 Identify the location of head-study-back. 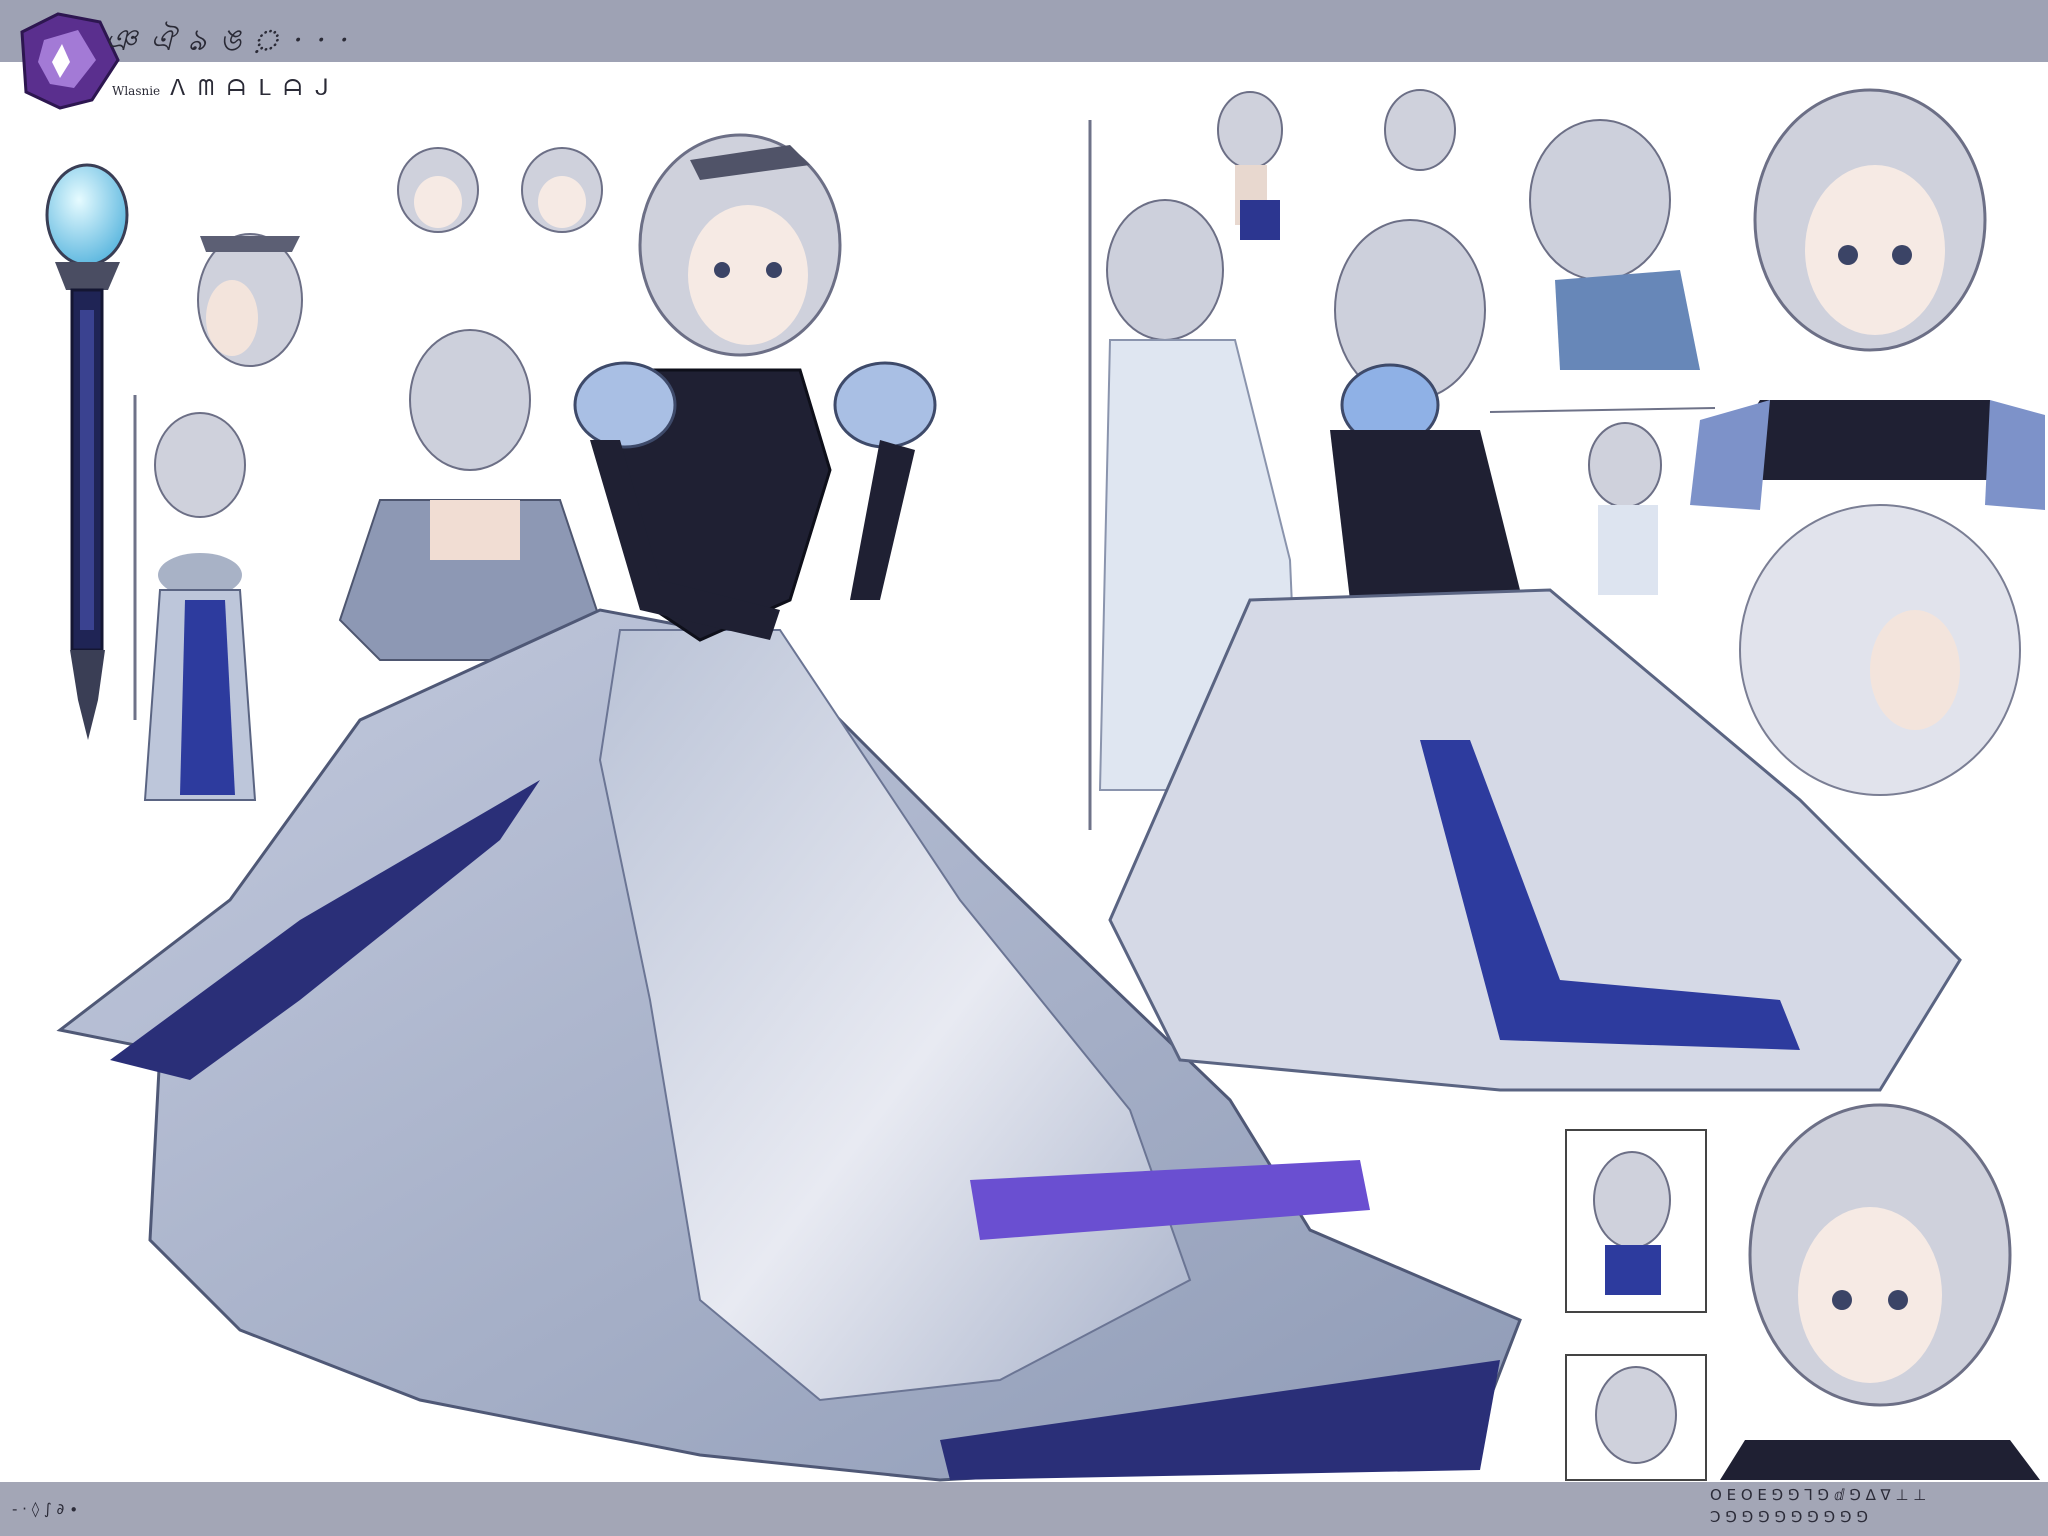
(200, 465).